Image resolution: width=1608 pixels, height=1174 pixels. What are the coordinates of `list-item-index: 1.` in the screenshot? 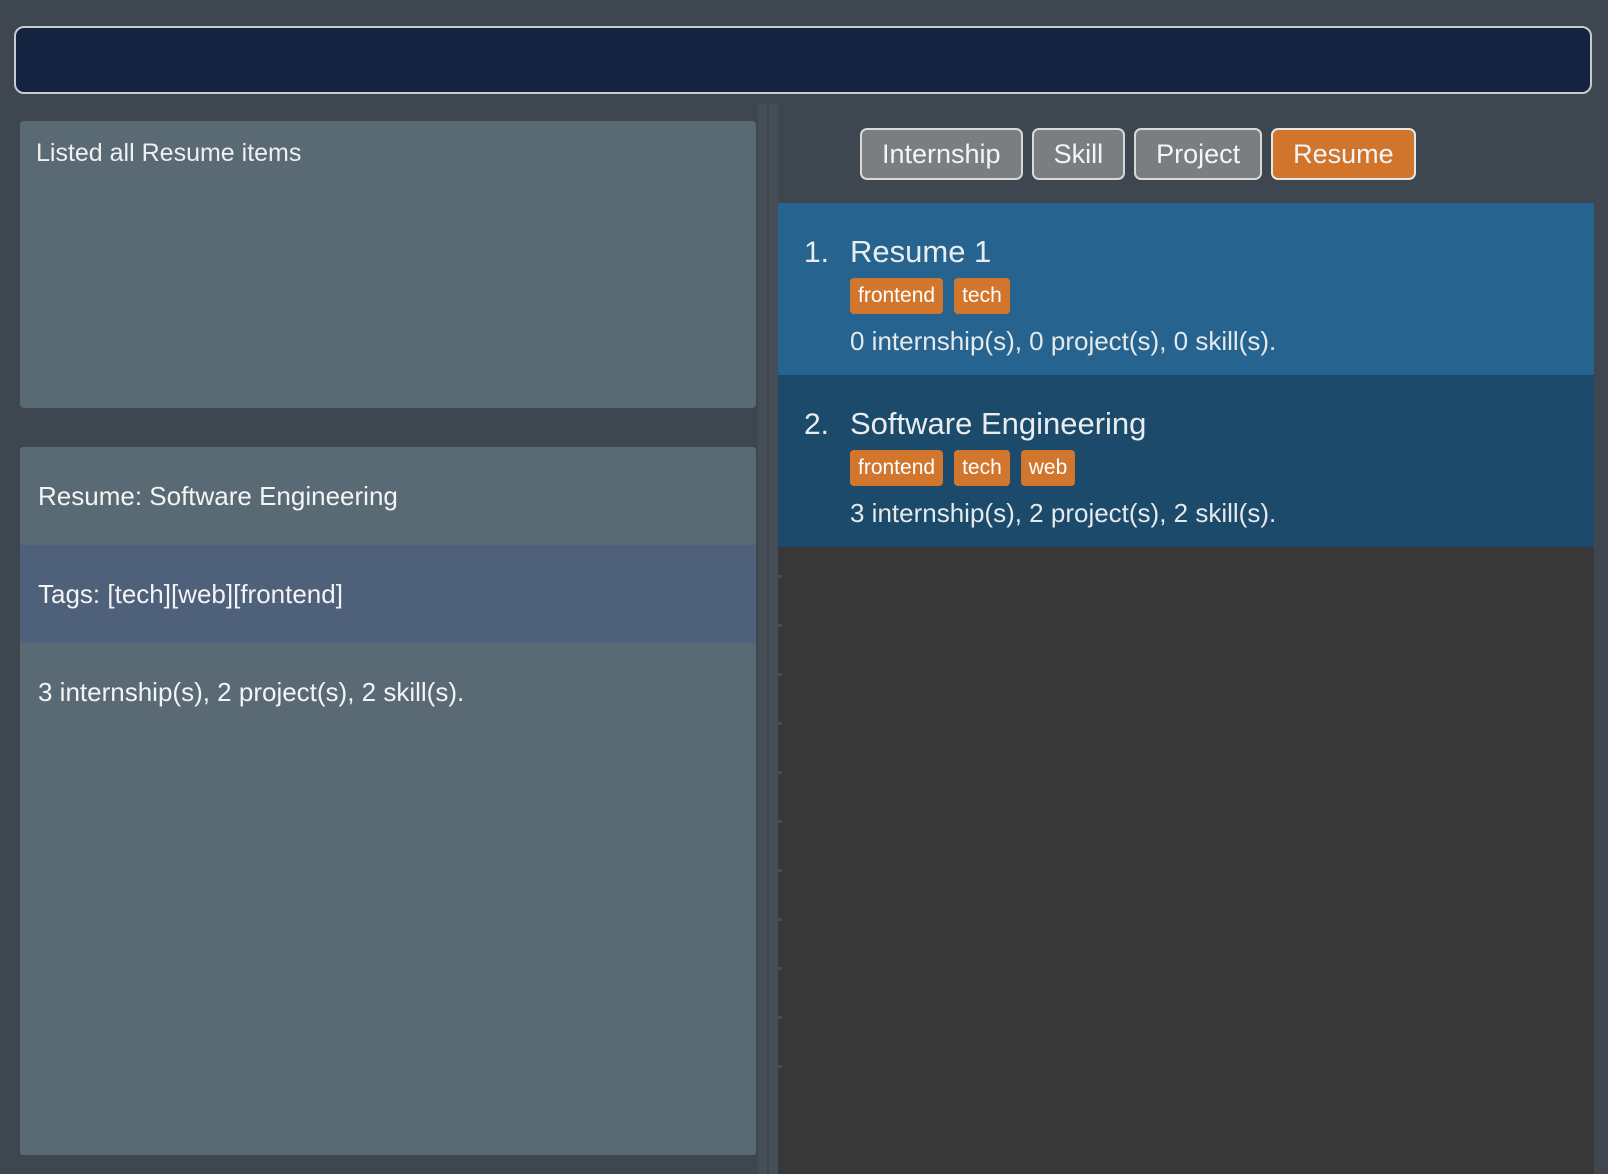 It's located at (817, 252).